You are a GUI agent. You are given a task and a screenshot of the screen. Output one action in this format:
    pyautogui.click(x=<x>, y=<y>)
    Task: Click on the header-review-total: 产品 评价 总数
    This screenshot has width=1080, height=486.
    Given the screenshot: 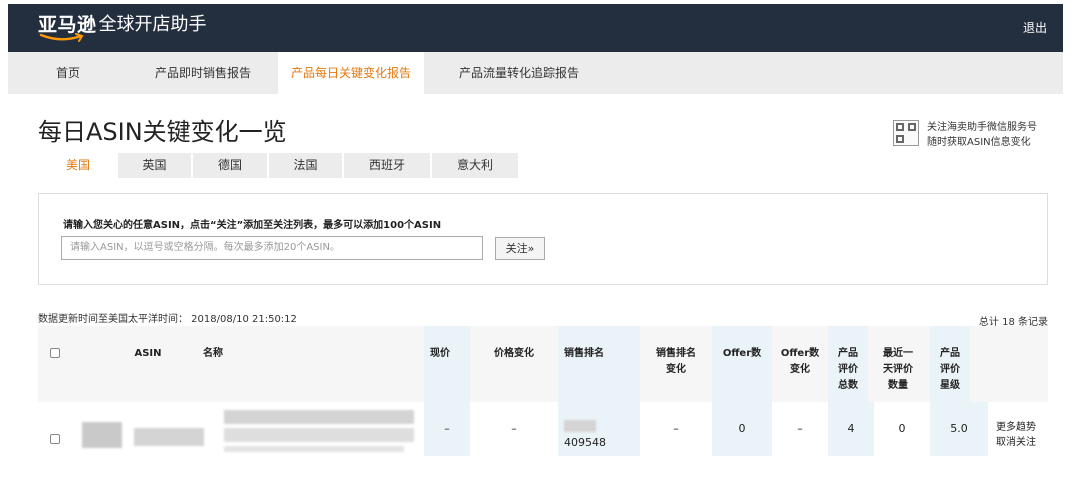 What is the action you would take?
    pyautogui.click(x=848, y=364)
    